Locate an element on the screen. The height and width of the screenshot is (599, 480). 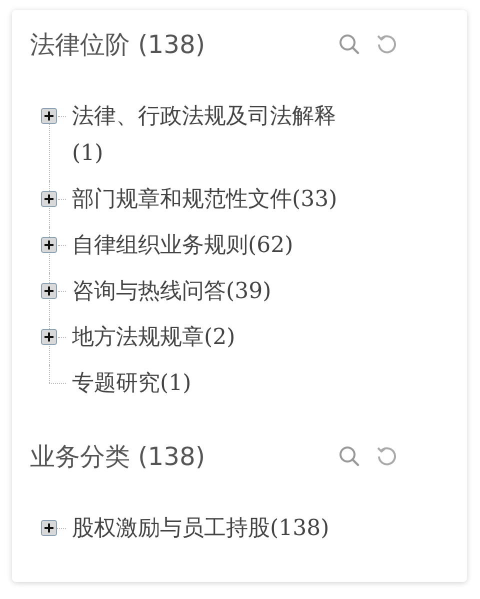
tree-item: 股权激励与员工持股(138) is located at coordinates (201, 528).